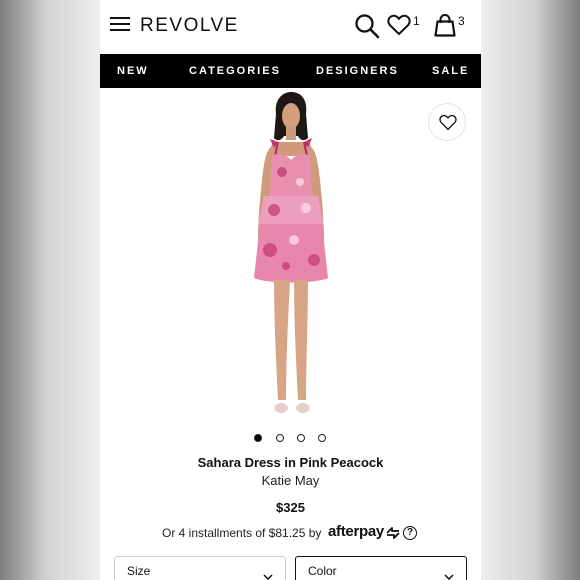  Describe the element at coordinates (416, 21) in the screenshot. I see `wishlist-count: 1` at that location.